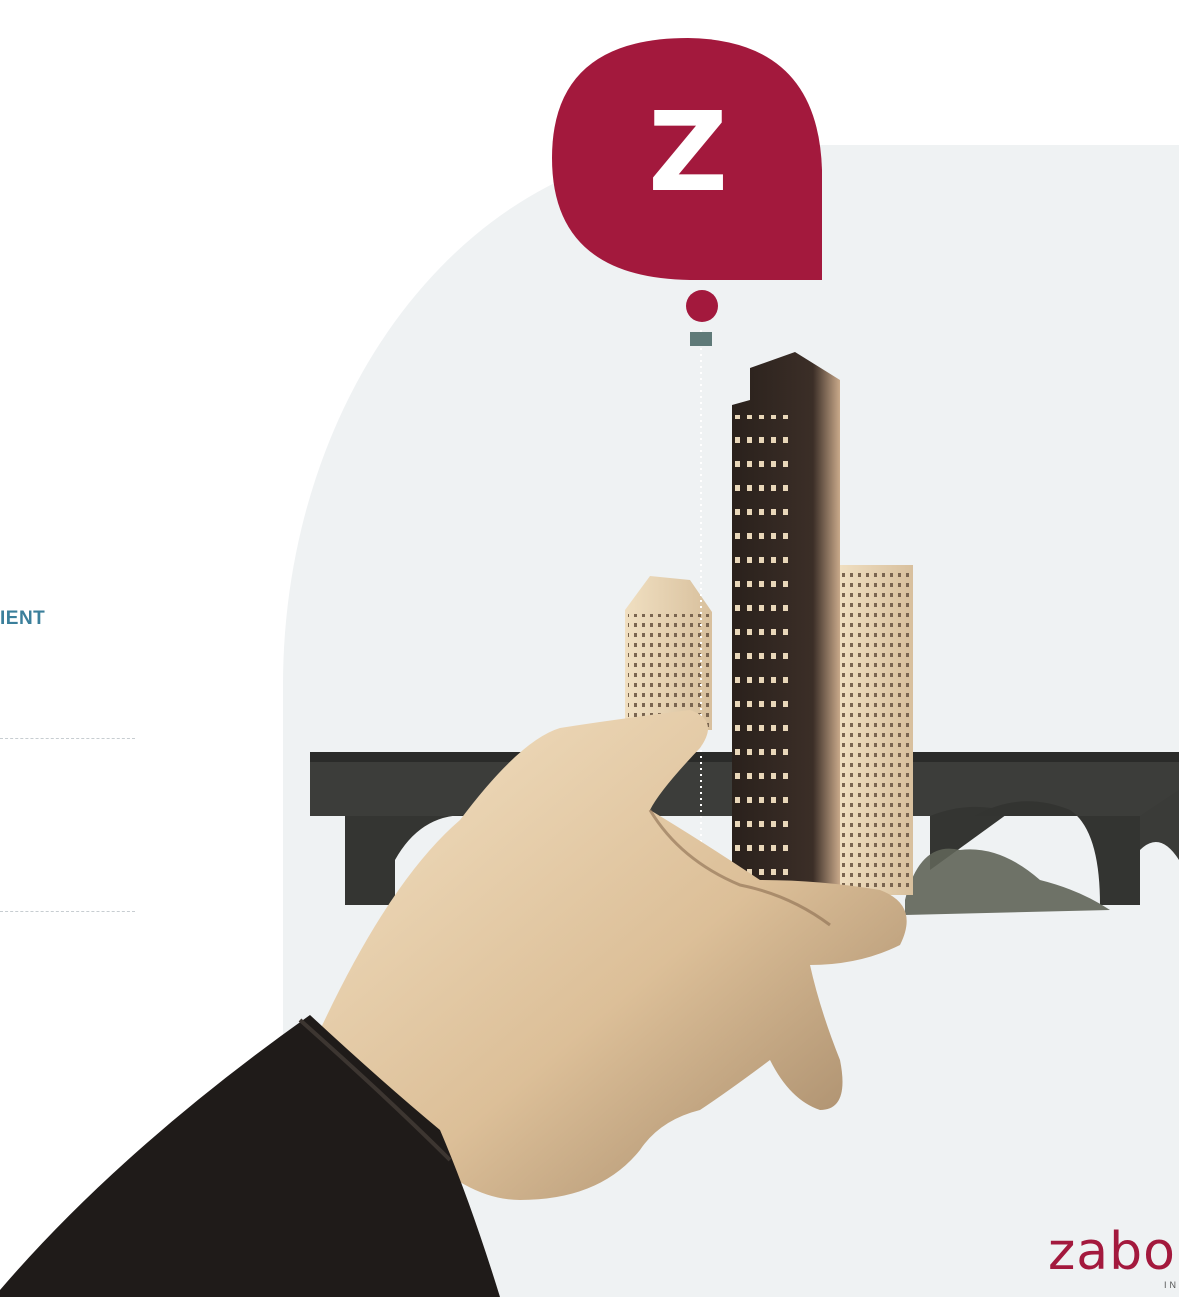  I want to click on map-pin-icon: Z, so click(687, 180).